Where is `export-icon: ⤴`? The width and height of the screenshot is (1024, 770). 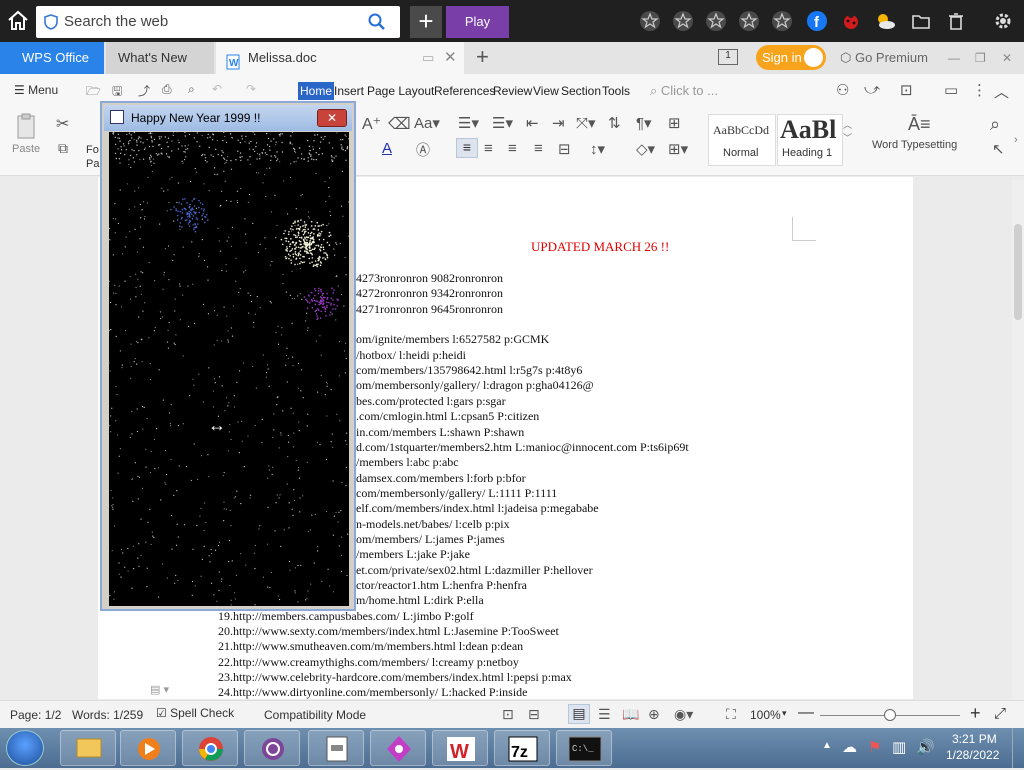
export-icon: ⤴ is located at coordinates (144, 90).